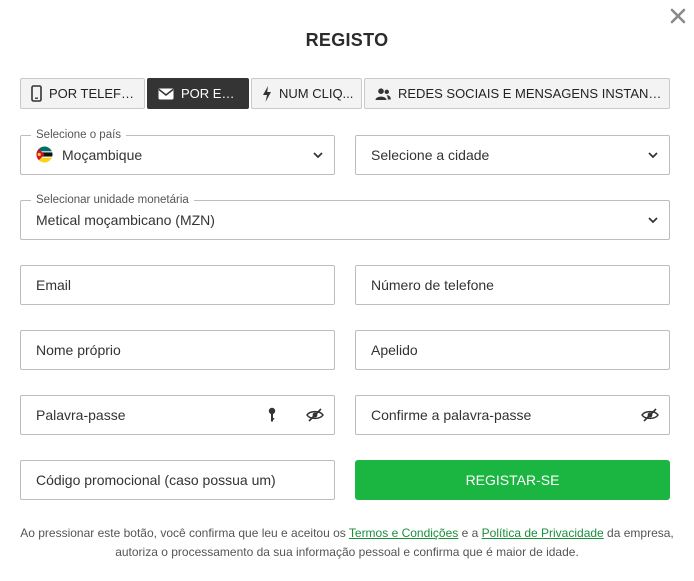 This screenshot has height=581, width=694. What do you see at coordinates (272, 415) in the screenshot?
I see `key-icon` at bounding box center [272, 415].